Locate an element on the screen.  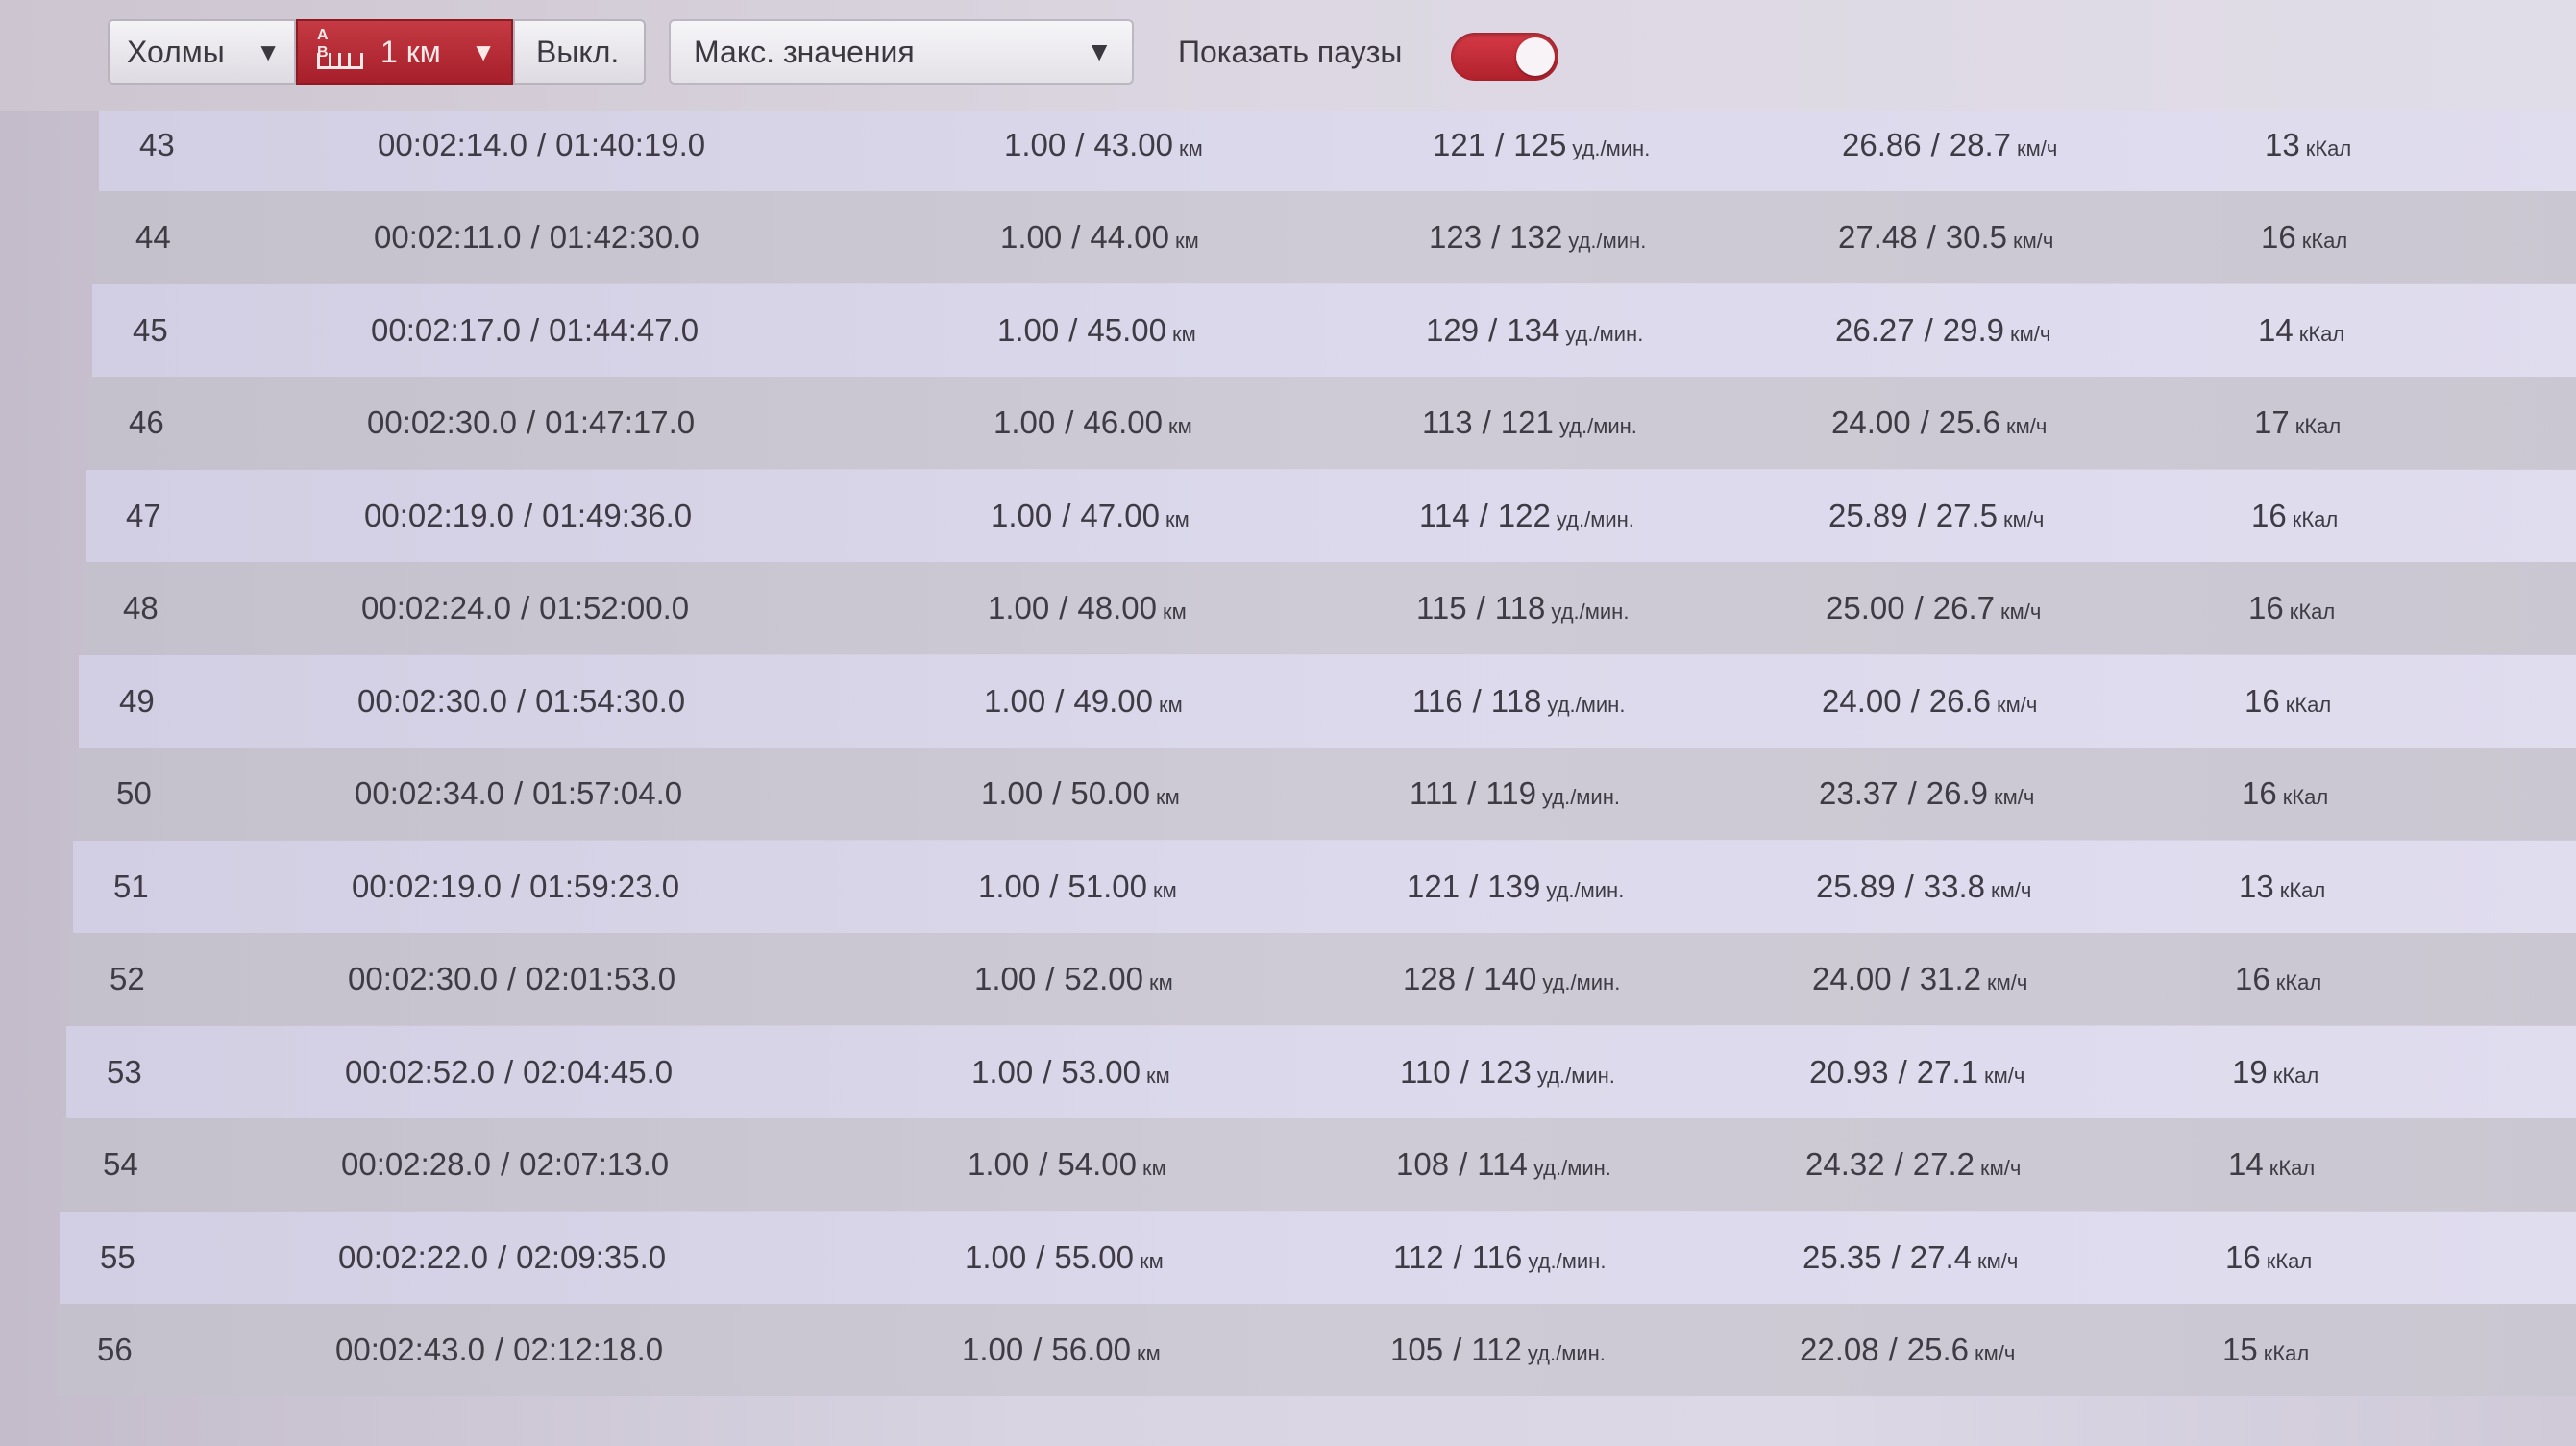
off-button: Выкл. is located at coordinates (579, 52).